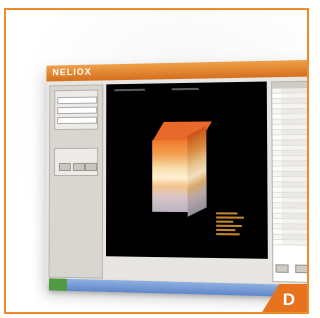  What do you see at coordinates (289, 181) in the screenshot?
I see `data-table` at bounding box center [289, 181].